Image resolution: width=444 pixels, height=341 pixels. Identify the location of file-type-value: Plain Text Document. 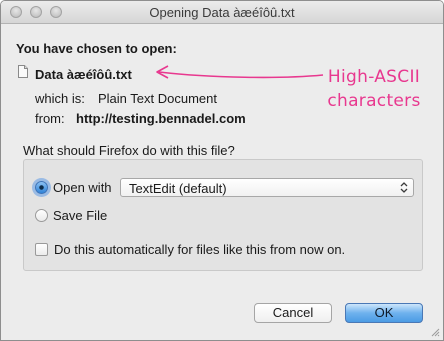
(157, 98).